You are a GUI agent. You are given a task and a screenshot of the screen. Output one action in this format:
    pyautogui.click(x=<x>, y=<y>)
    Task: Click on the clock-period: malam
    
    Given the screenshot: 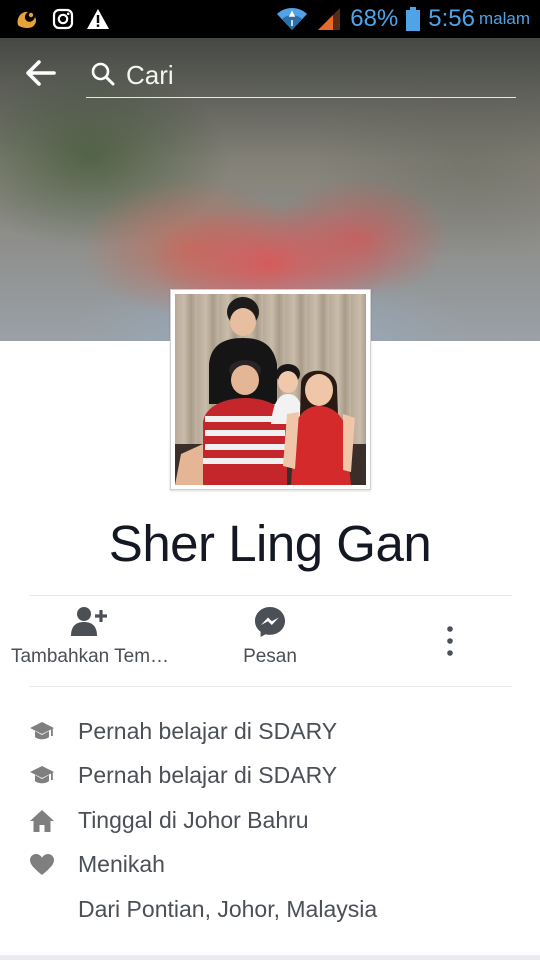 What is the action you would take?
    pyautogui.click(x=504, y=18)
    